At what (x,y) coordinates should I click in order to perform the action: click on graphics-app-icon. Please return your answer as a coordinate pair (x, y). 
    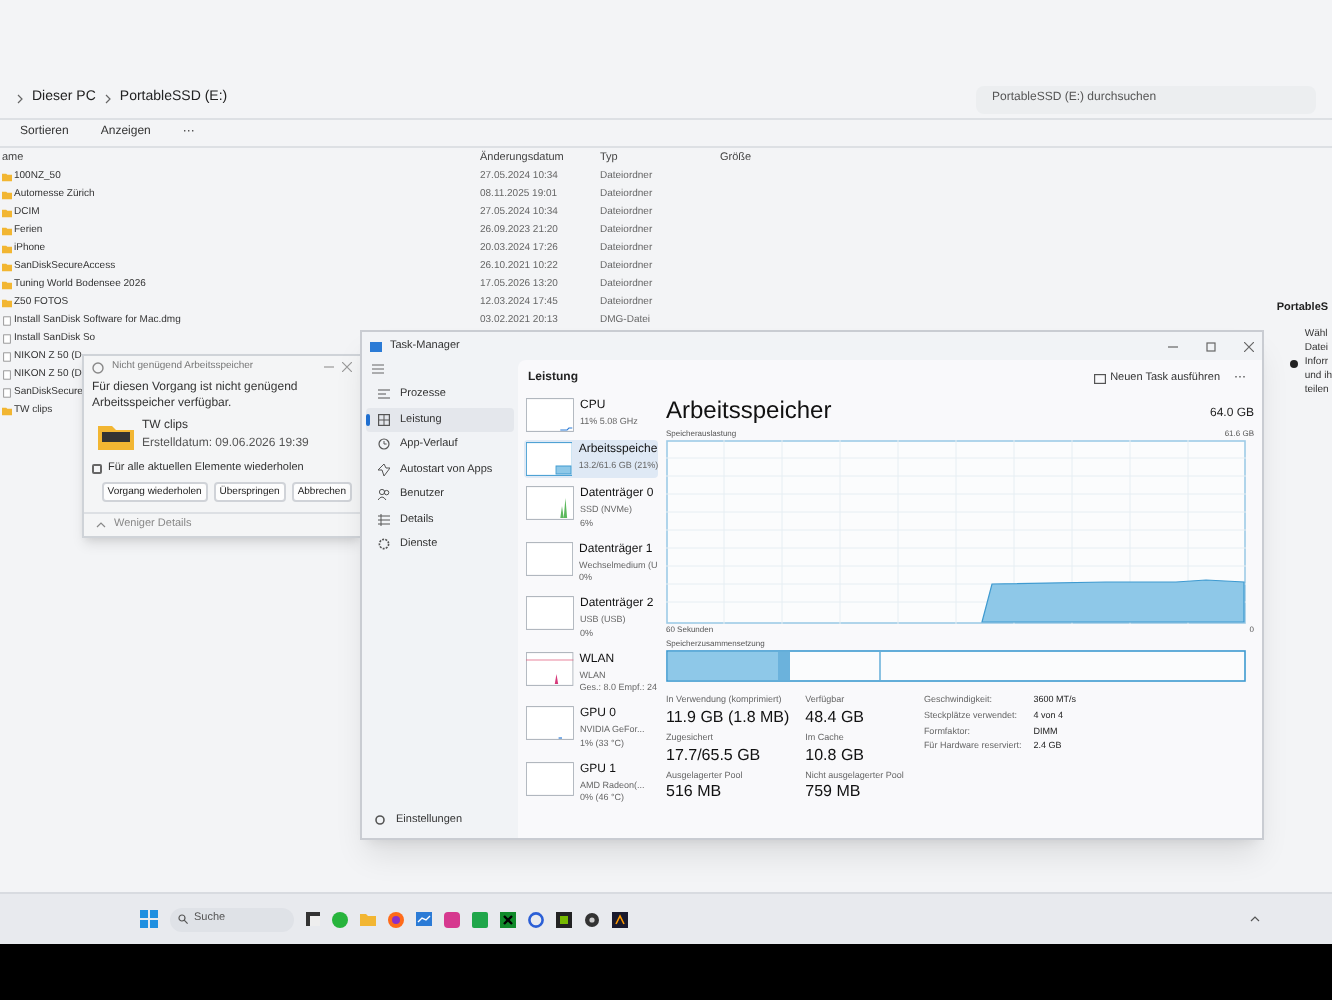
    Looking at the image, I should click on (564, 919).